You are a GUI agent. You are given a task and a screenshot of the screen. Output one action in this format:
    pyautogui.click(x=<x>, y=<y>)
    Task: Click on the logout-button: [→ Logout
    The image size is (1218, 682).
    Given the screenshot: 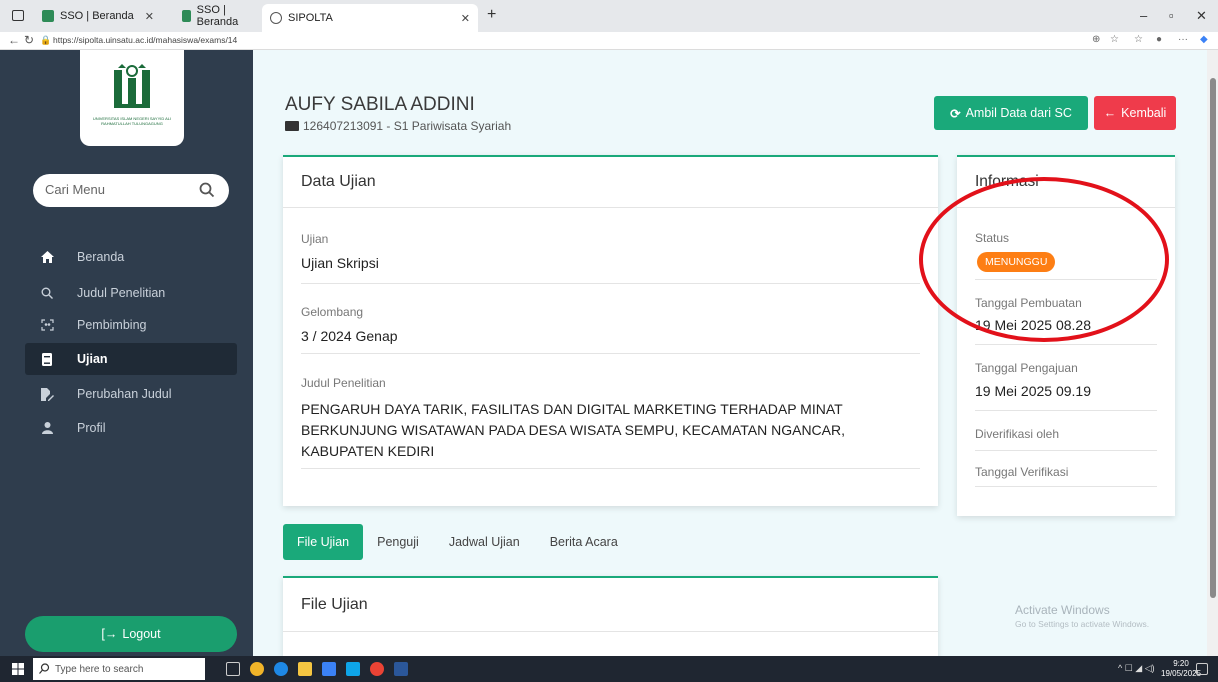 What is the action you would take?
    pyautogui.click(x=131, y=634)
    